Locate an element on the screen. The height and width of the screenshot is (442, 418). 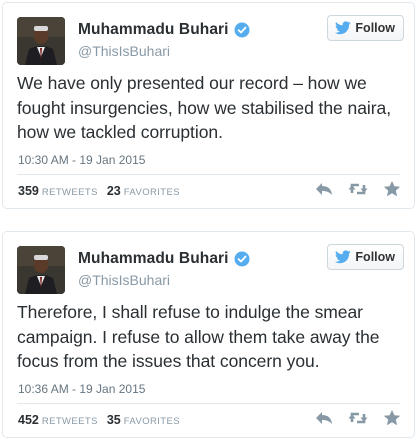
retweet-count: 452 is located at coordinates (28, 420).